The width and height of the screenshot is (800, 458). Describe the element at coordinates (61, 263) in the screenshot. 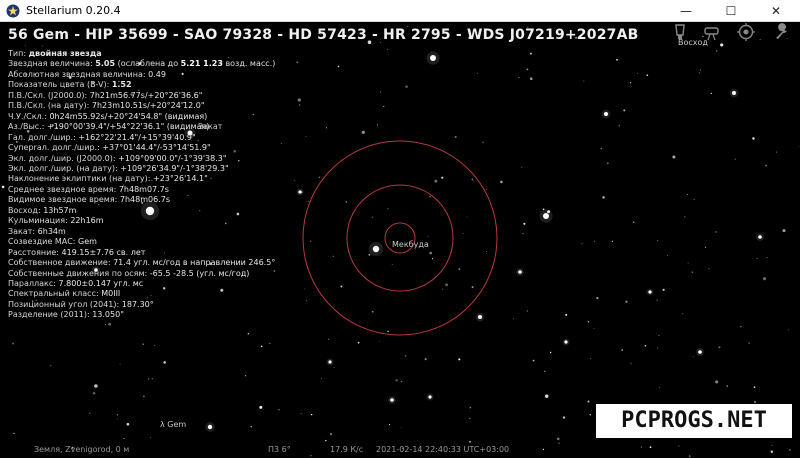

I see `info-label: Собственное движение:` at that location.